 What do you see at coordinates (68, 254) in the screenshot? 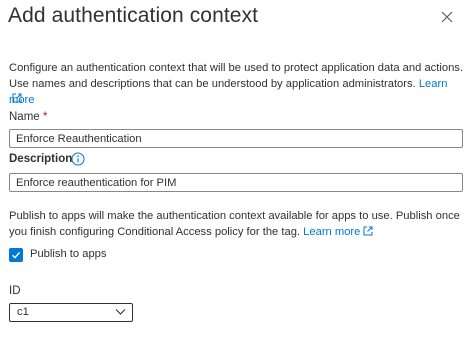
I see `publish-checkbox-label: Publish to apps` at bounding box center [68, 254].